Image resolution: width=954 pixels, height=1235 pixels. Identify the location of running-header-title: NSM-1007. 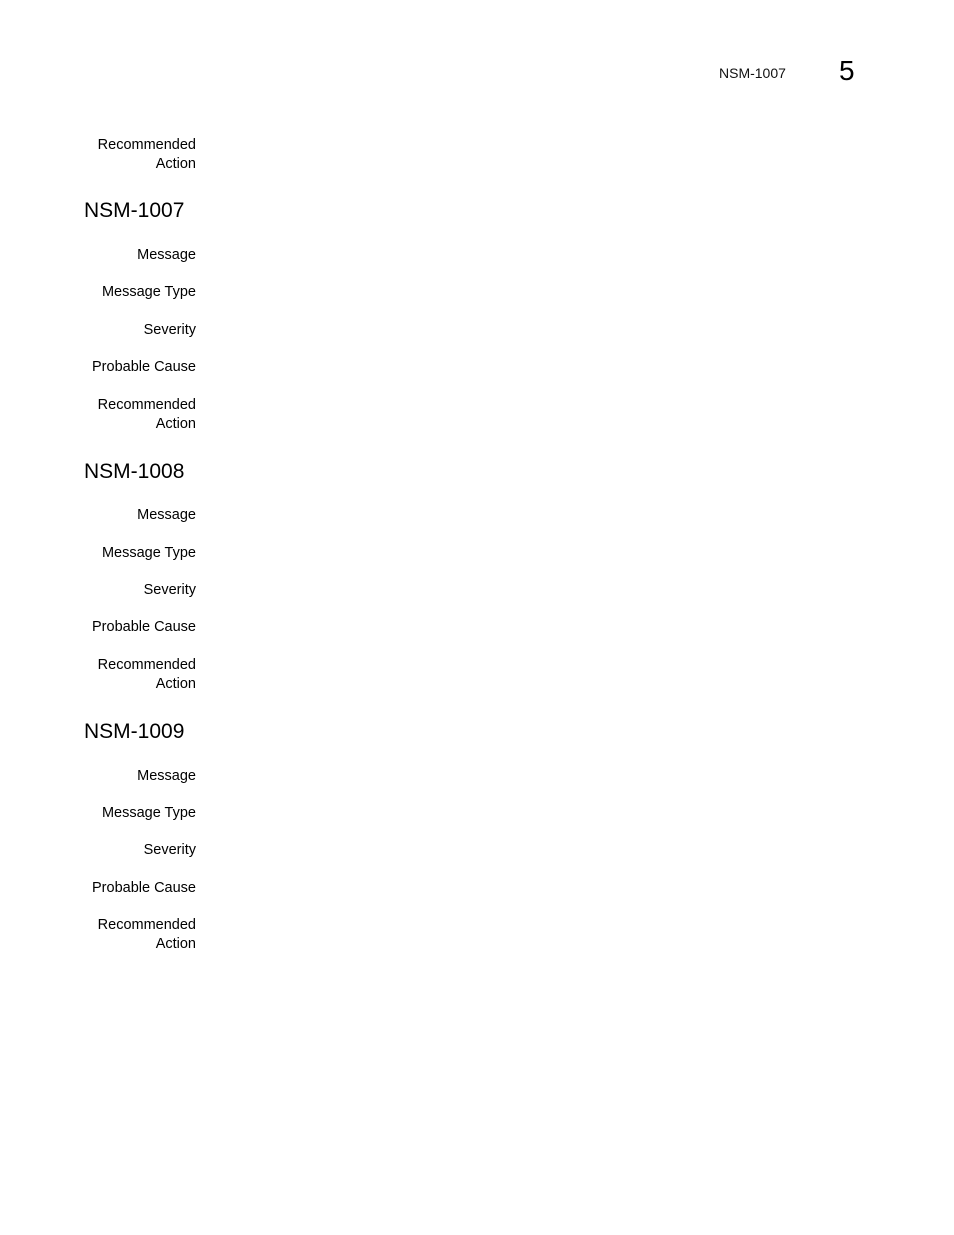
(752, 73).